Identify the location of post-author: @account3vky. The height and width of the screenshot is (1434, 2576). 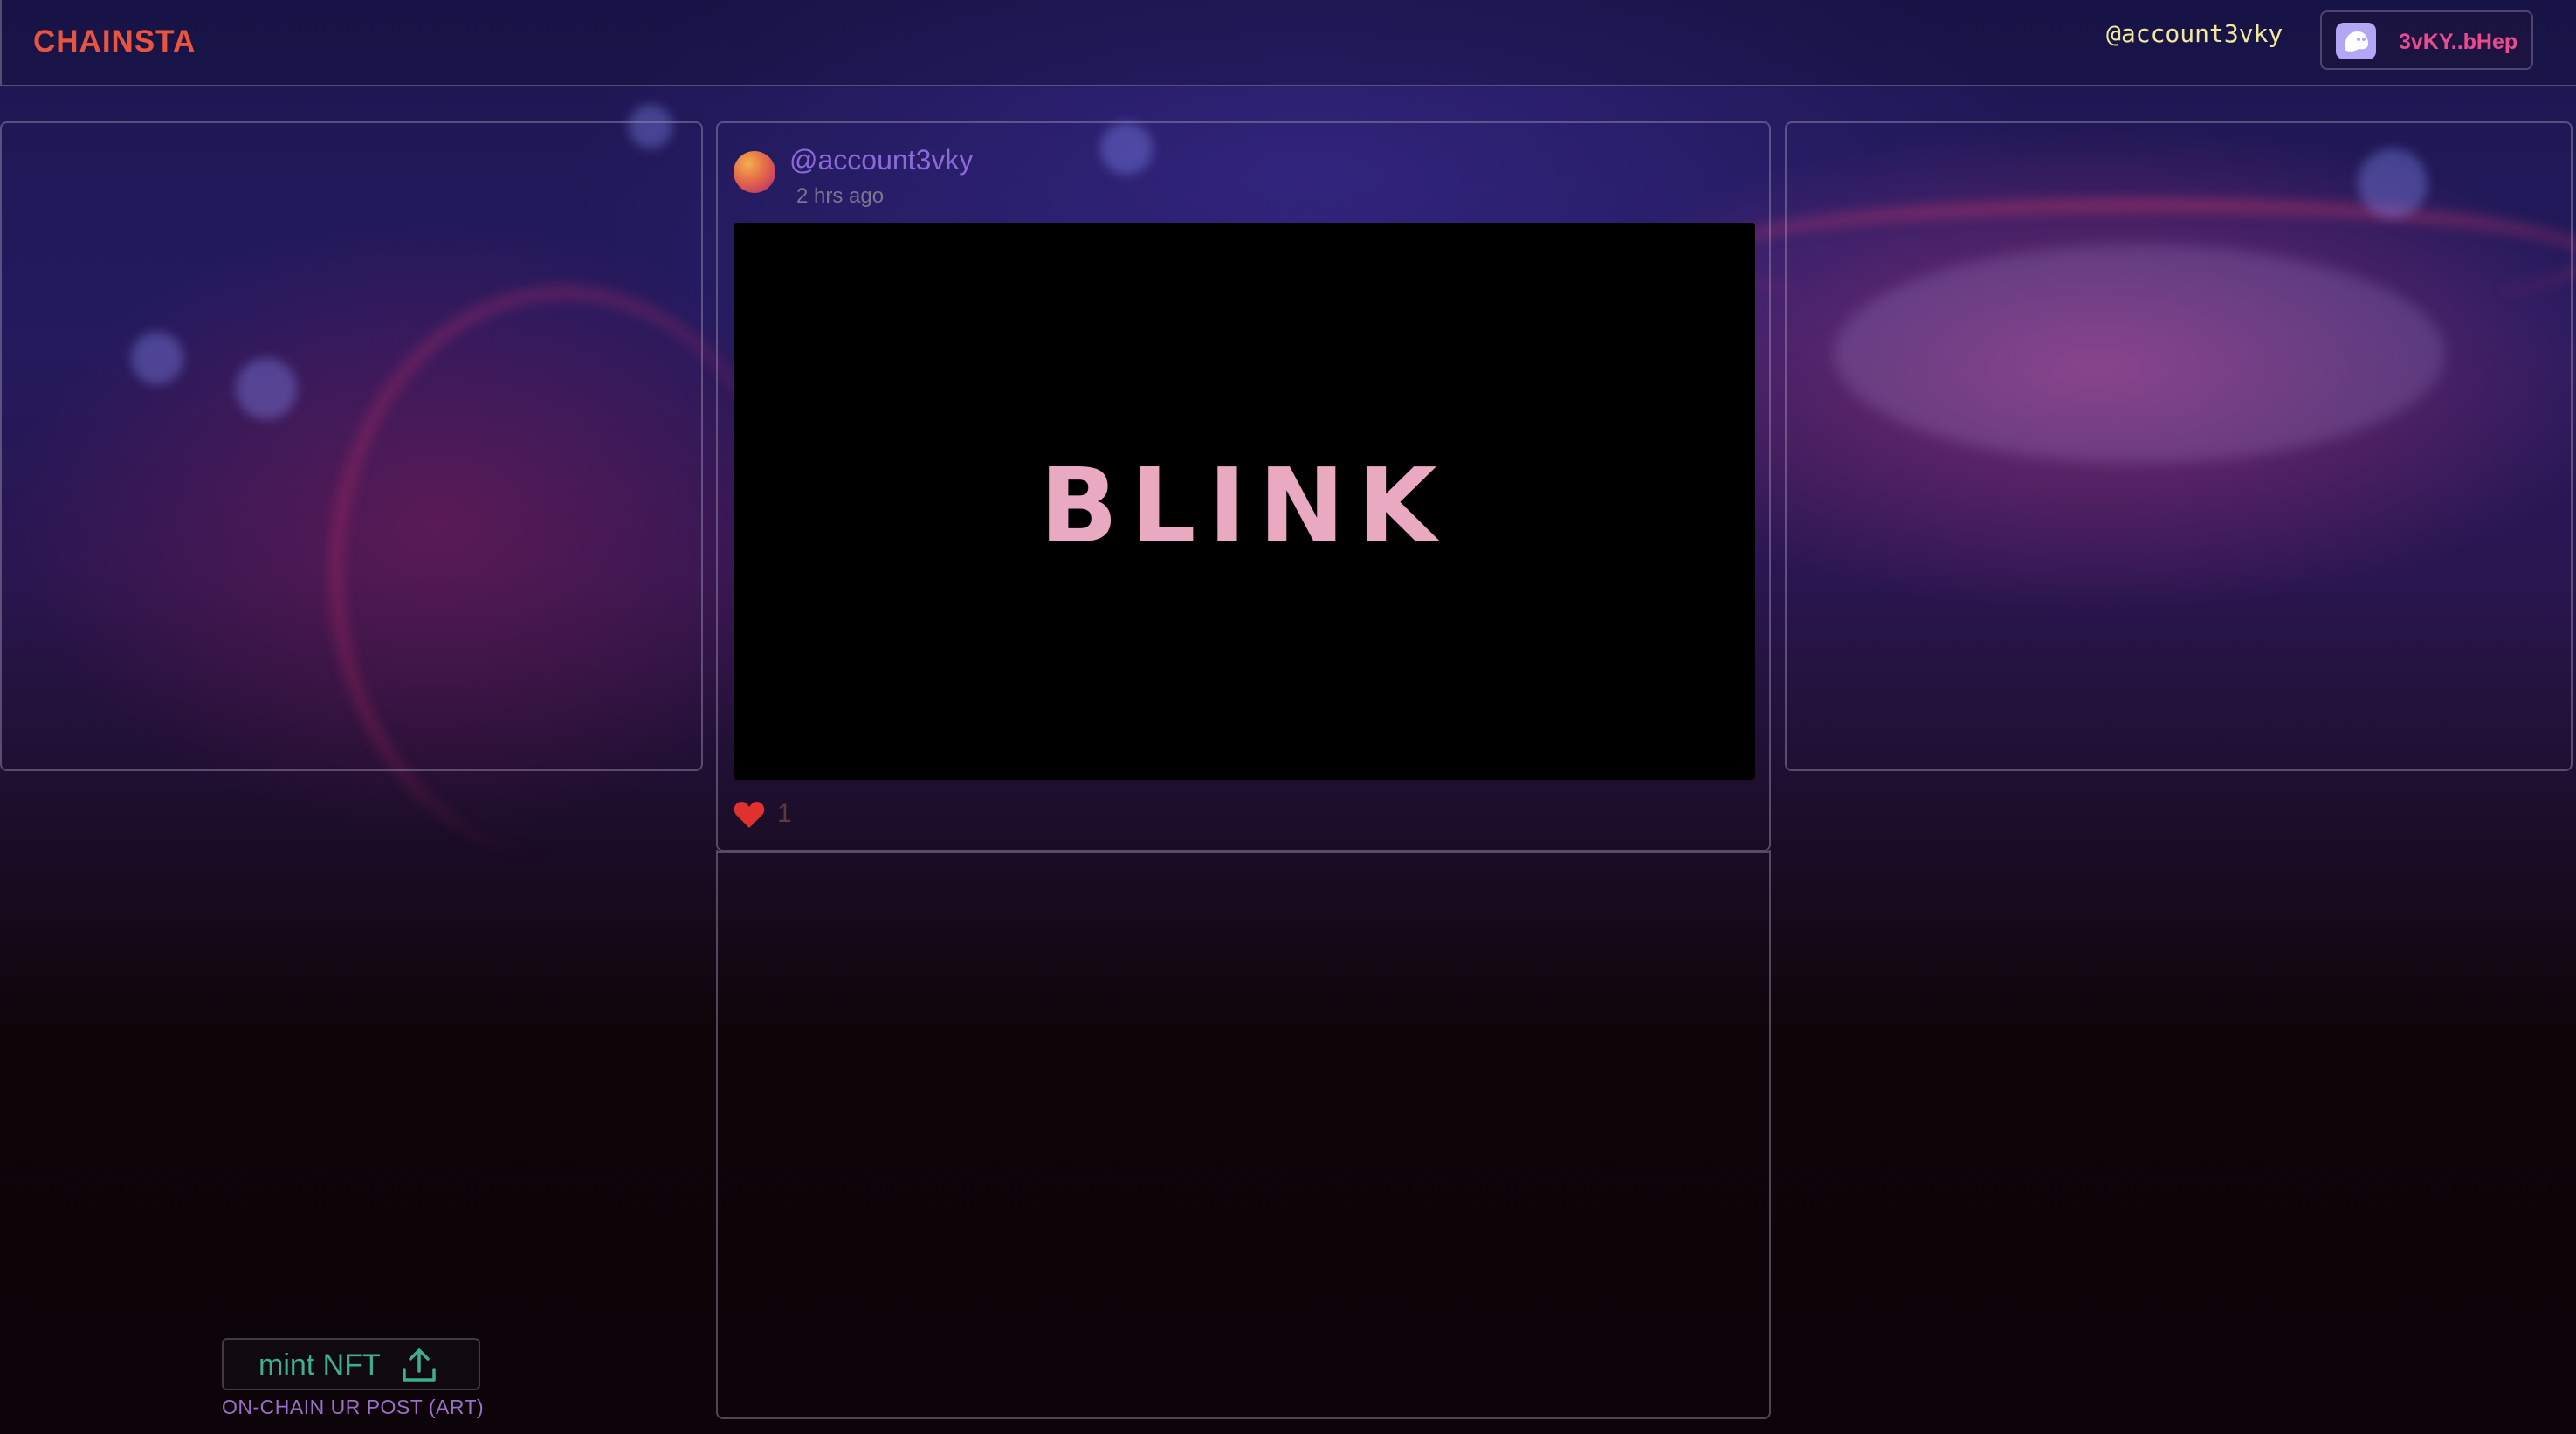
(881, 160).